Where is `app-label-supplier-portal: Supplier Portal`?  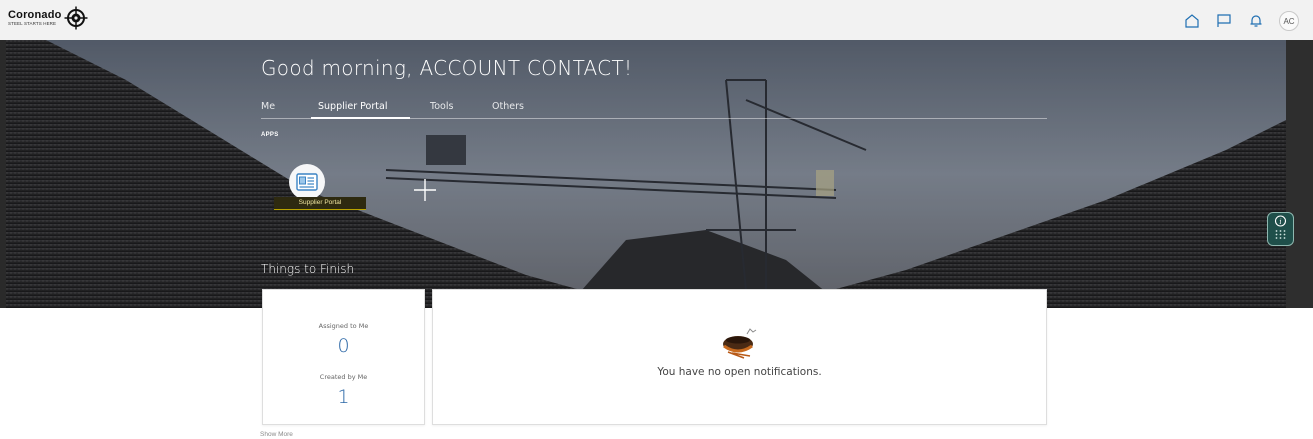 app-label-supplier-portal: Supplier Portal is located at coordinates (320, 203).